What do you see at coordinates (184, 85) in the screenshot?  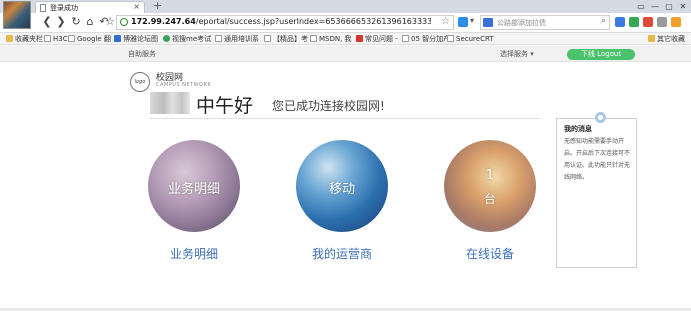 I see `campus-name-en: CAMPUS NETWORK` at bounding box center [184, 85].